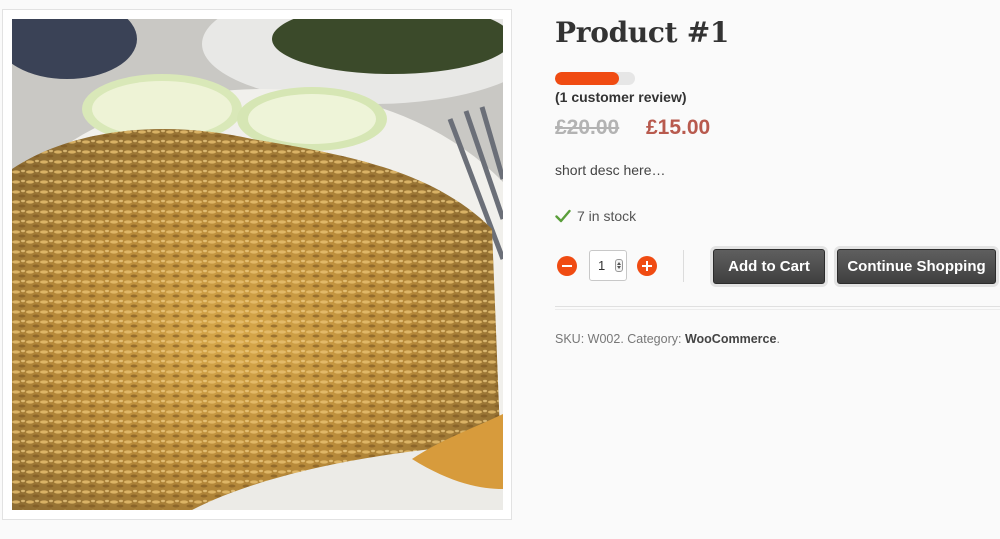  I want to click on stock-text: 7 in stock, so click(607, 216).